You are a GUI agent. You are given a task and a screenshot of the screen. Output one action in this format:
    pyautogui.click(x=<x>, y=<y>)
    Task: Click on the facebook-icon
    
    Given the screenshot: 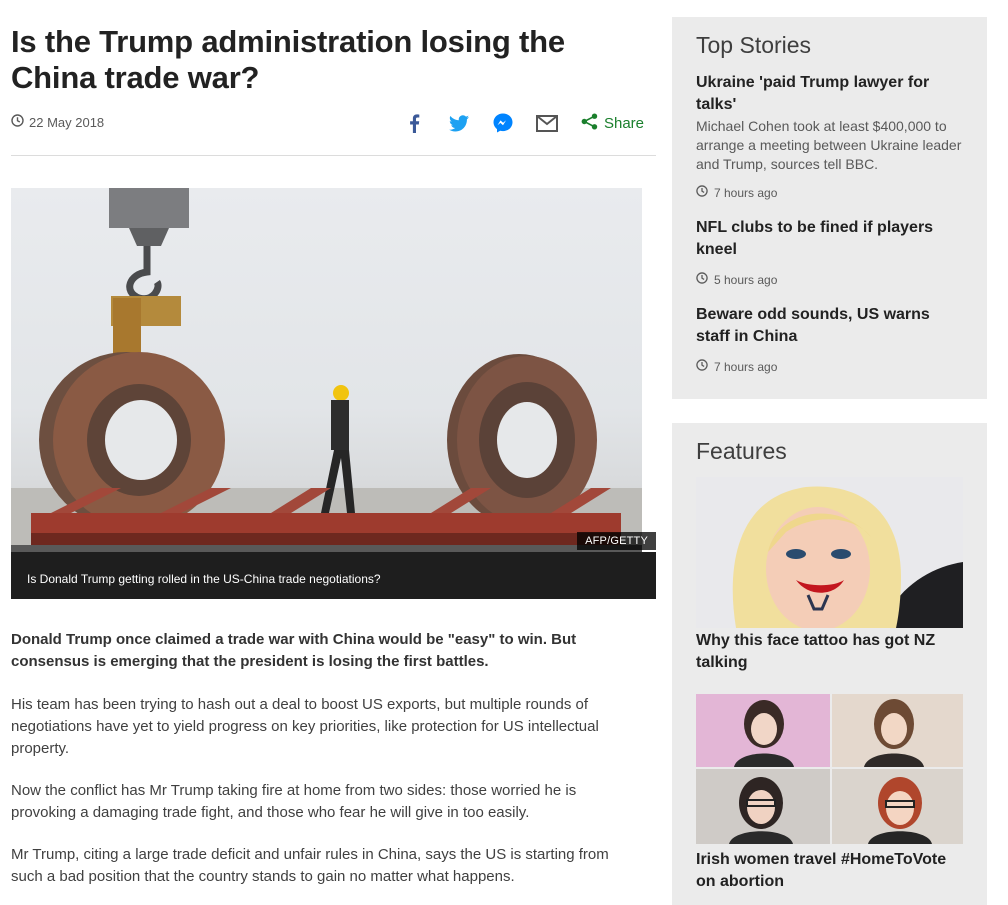 What is the action you would take?
    pyautogui.click(x=415, y=123)
    